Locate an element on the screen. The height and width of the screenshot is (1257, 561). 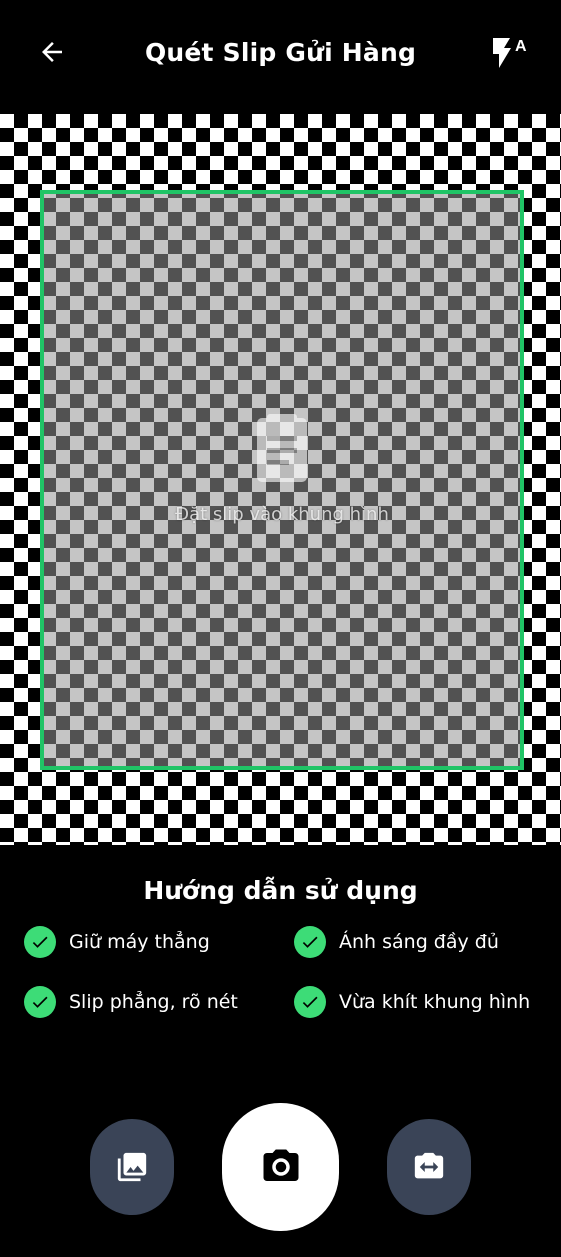
flash-auto-icon: A is located at coordinates (510, 53).